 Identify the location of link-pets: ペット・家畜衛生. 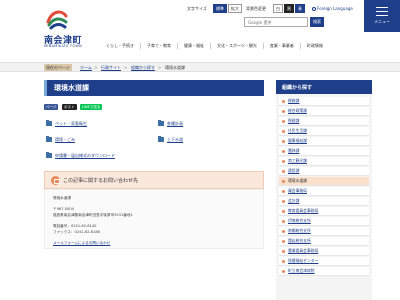
(66, 123).